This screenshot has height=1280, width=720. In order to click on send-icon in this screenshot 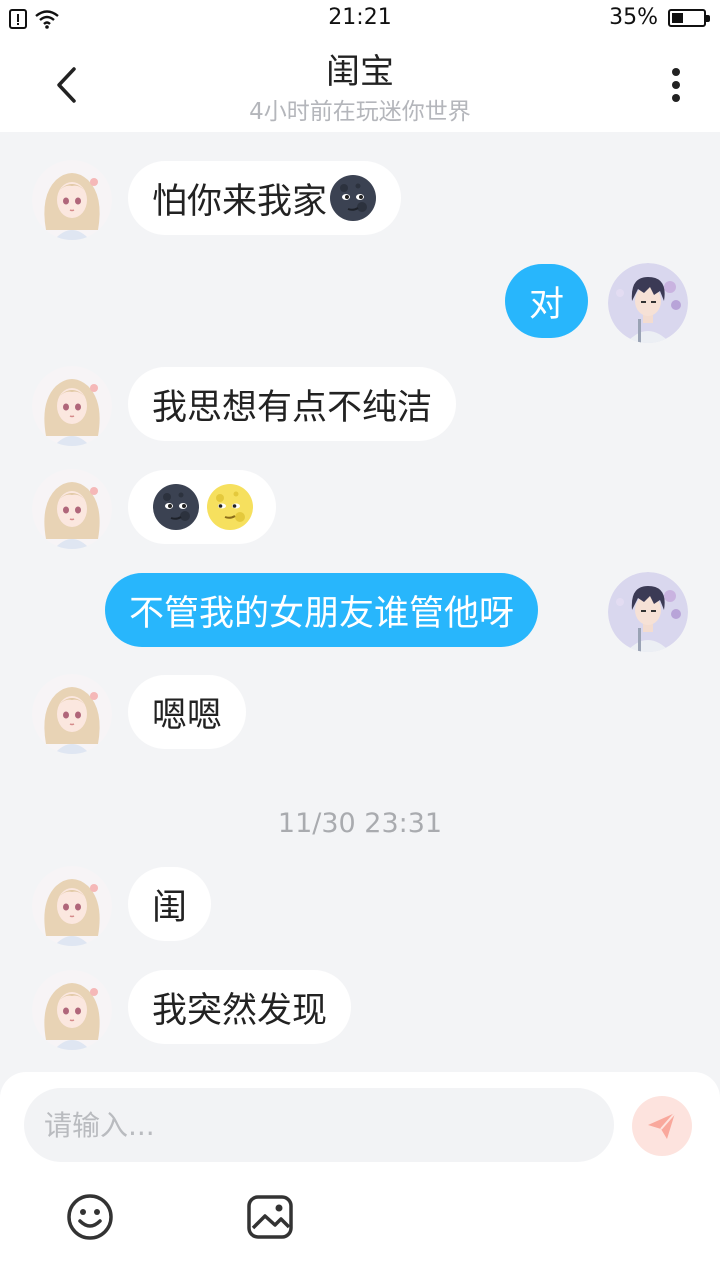, I will do `click(662, 1125)`.